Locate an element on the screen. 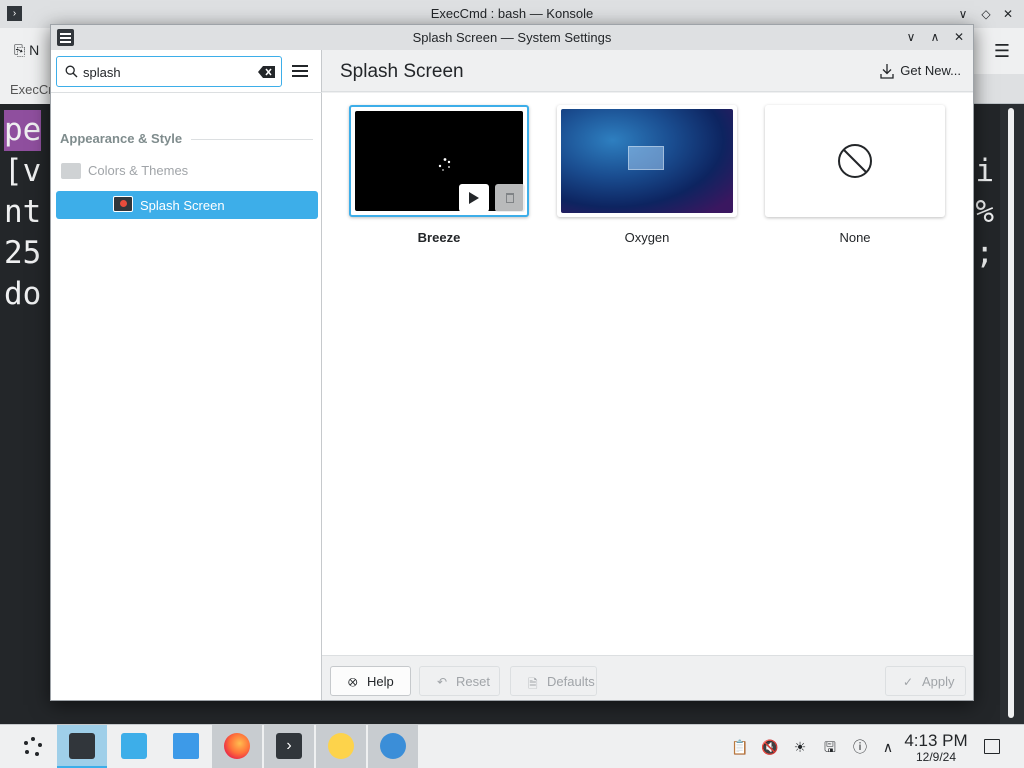 The width and height of the screenshot is (1024, 768). settings-titlebar: Splash Screen — System Settings ∨ ∧ ✕ is located at coordinates (512, 37).